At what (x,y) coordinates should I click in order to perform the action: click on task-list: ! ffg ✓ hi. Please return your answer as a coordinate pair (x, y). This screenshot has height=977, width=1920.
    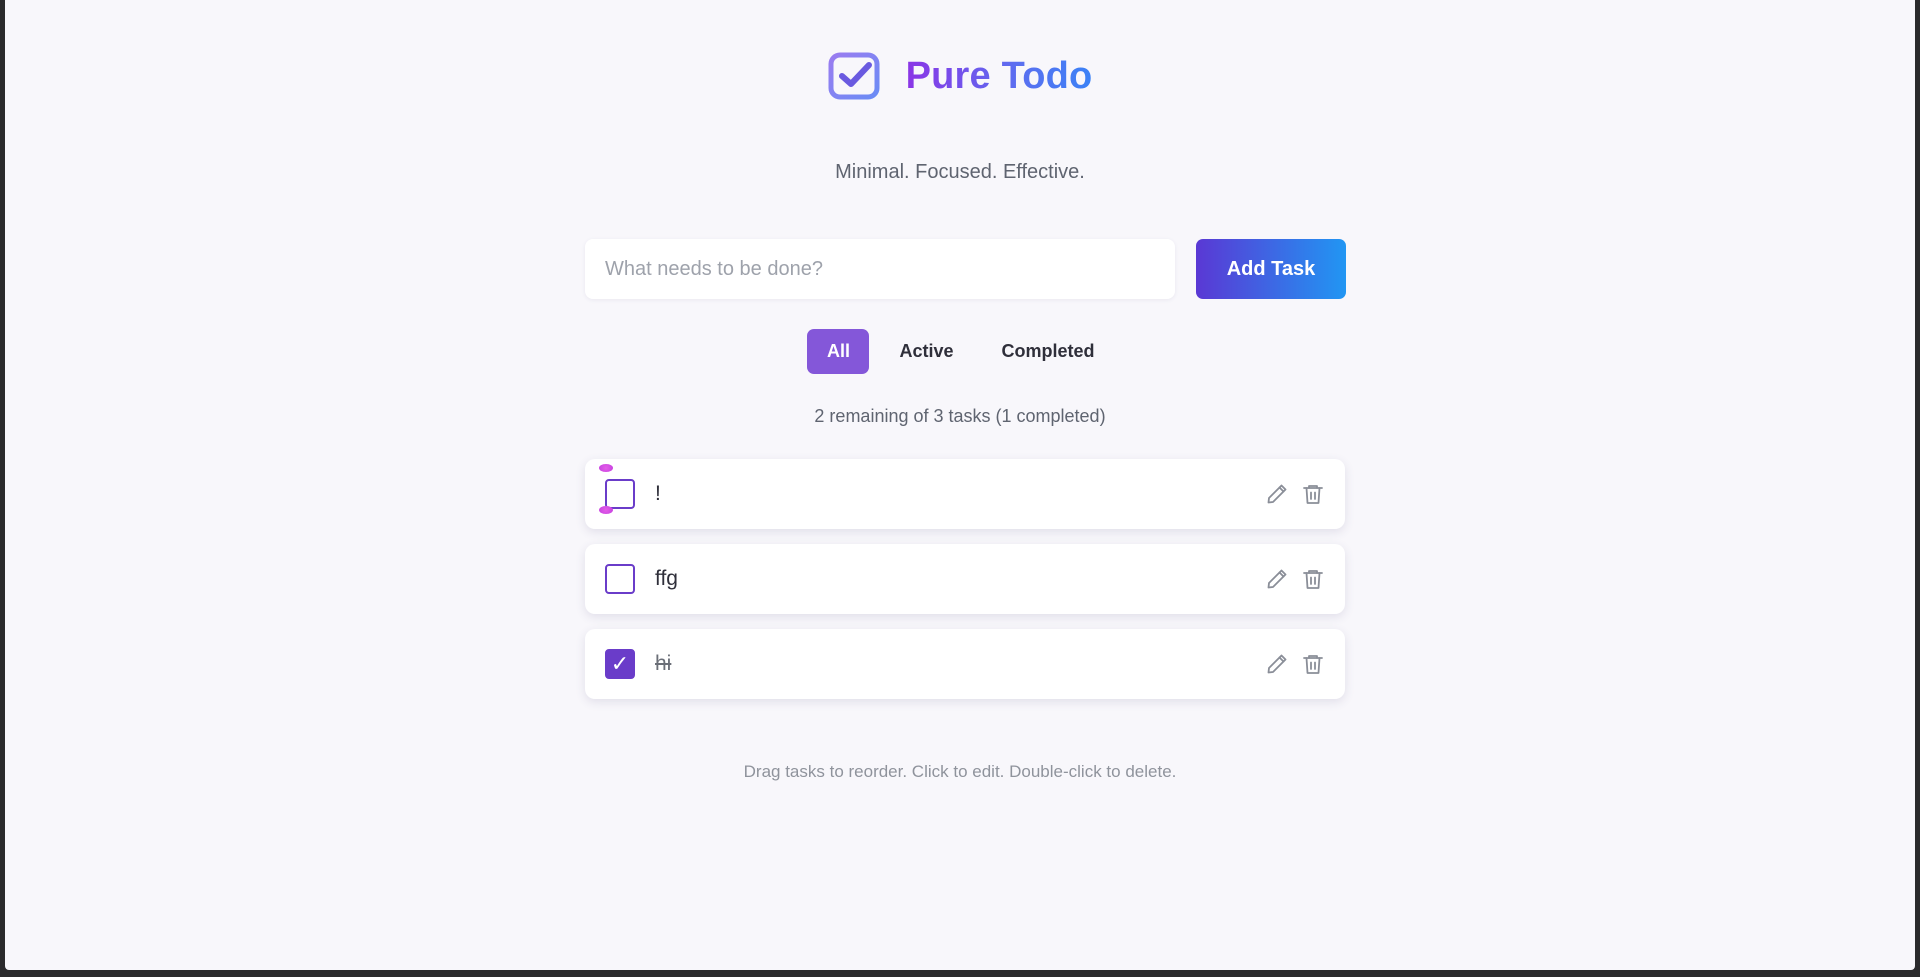
    Looking at the image, I should click on (965, 586).